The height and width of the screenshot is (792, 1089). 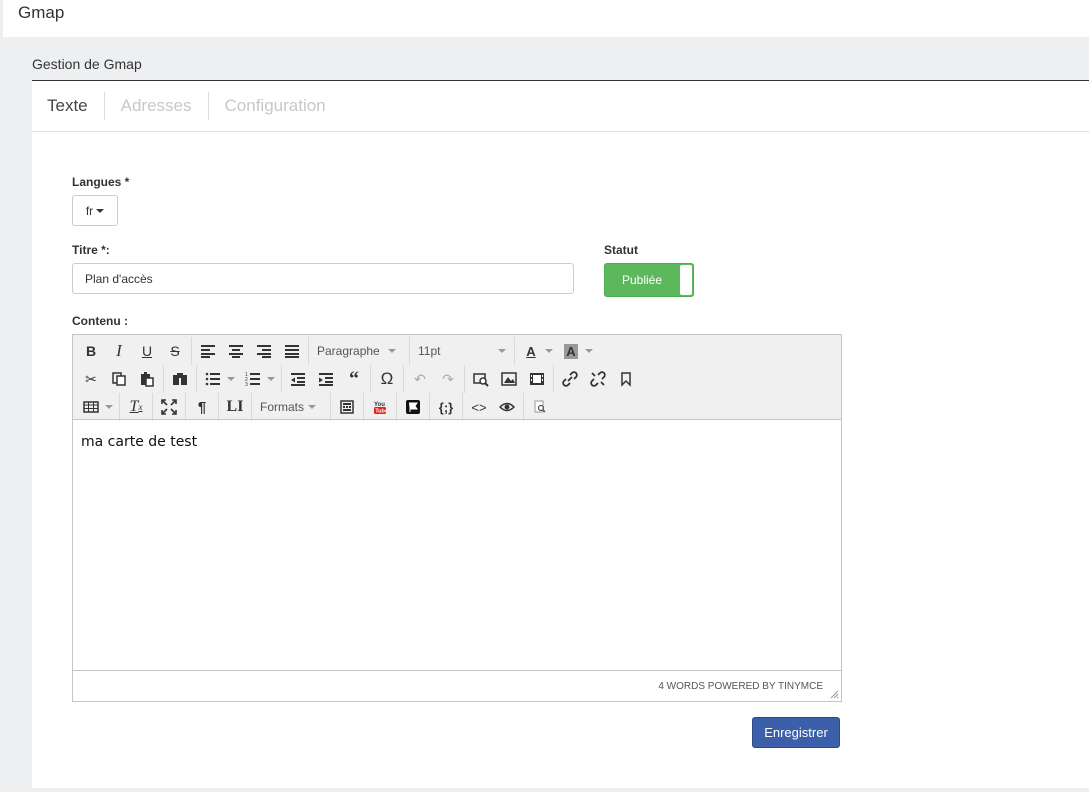 What do you see at coordinates (381, 412) in the screenshot?
I see `svg-text: Tube` at bounding box center [381, 412].